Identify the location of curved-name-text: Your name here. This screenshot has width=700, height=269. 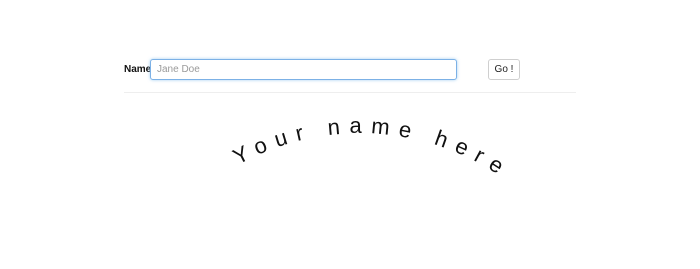
(372, 148).